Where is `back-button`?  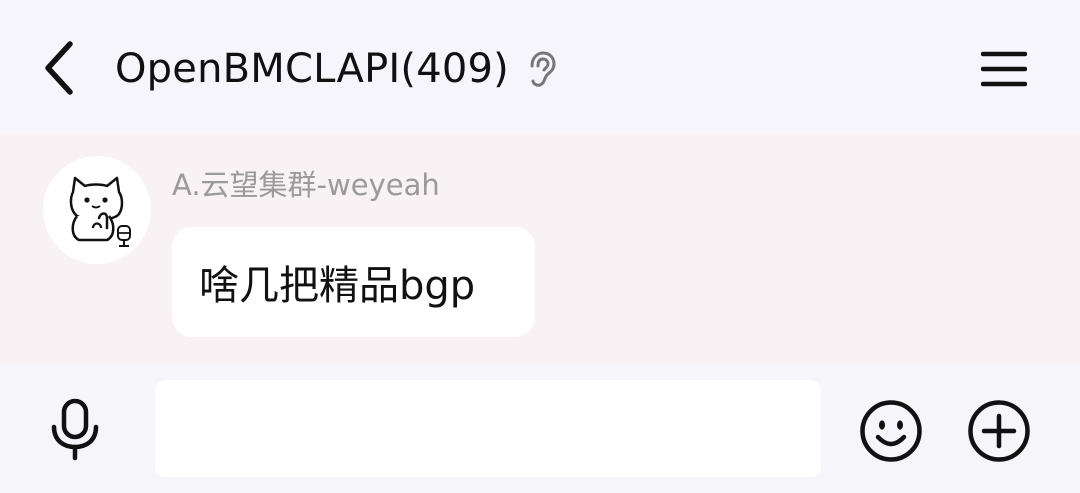
back-button is located at coordinates (60, 68).